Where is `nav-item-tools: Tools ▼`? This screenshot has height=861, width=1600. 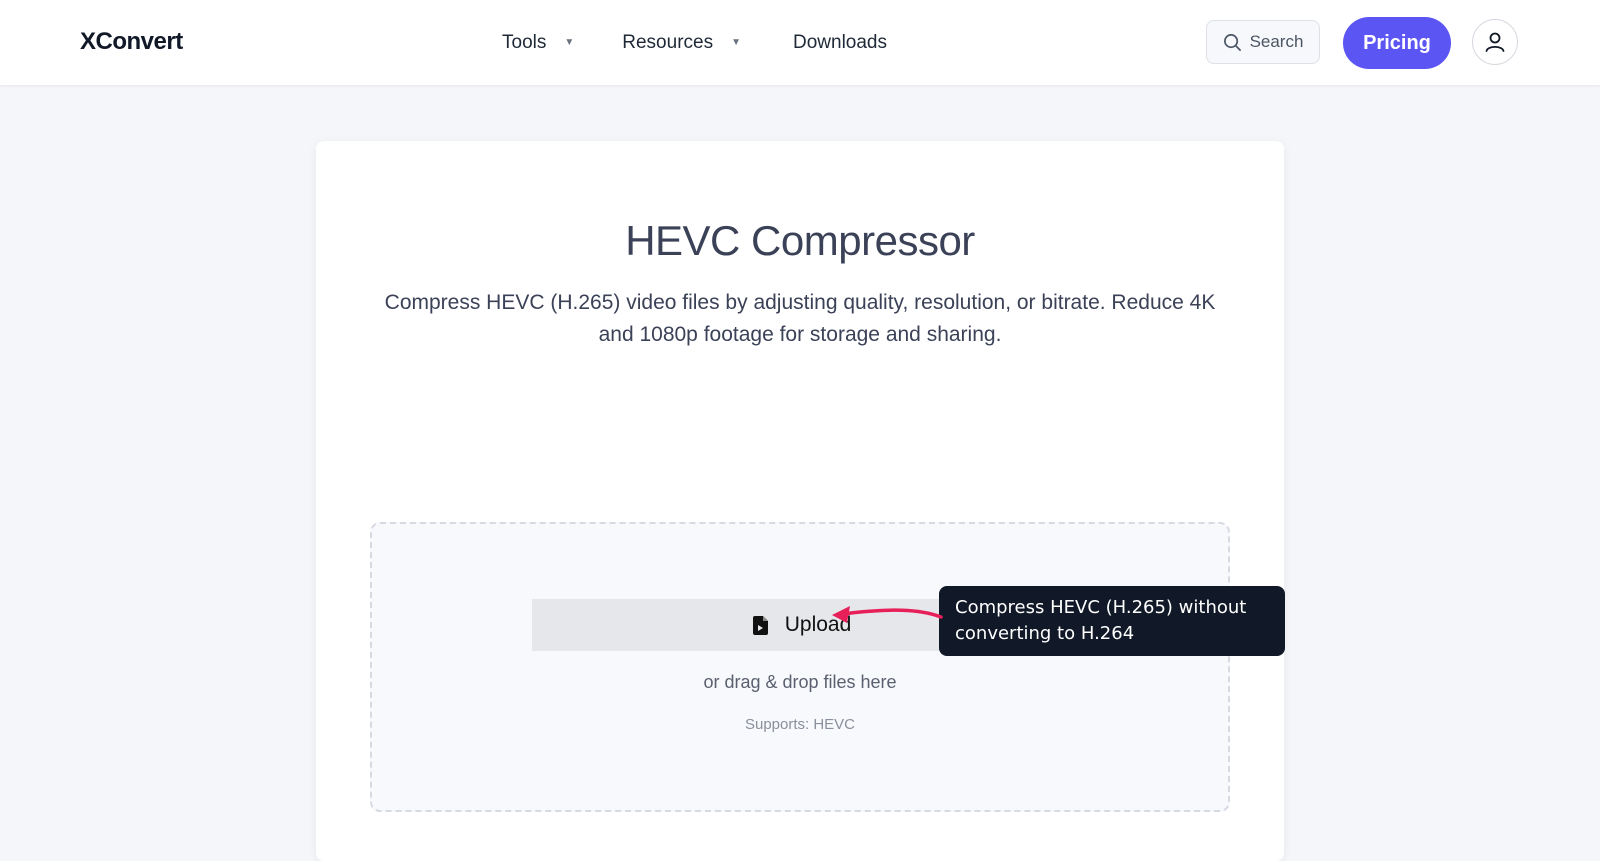 nav-item-tools: Tools ▼ is located at coordinates (538, 43).